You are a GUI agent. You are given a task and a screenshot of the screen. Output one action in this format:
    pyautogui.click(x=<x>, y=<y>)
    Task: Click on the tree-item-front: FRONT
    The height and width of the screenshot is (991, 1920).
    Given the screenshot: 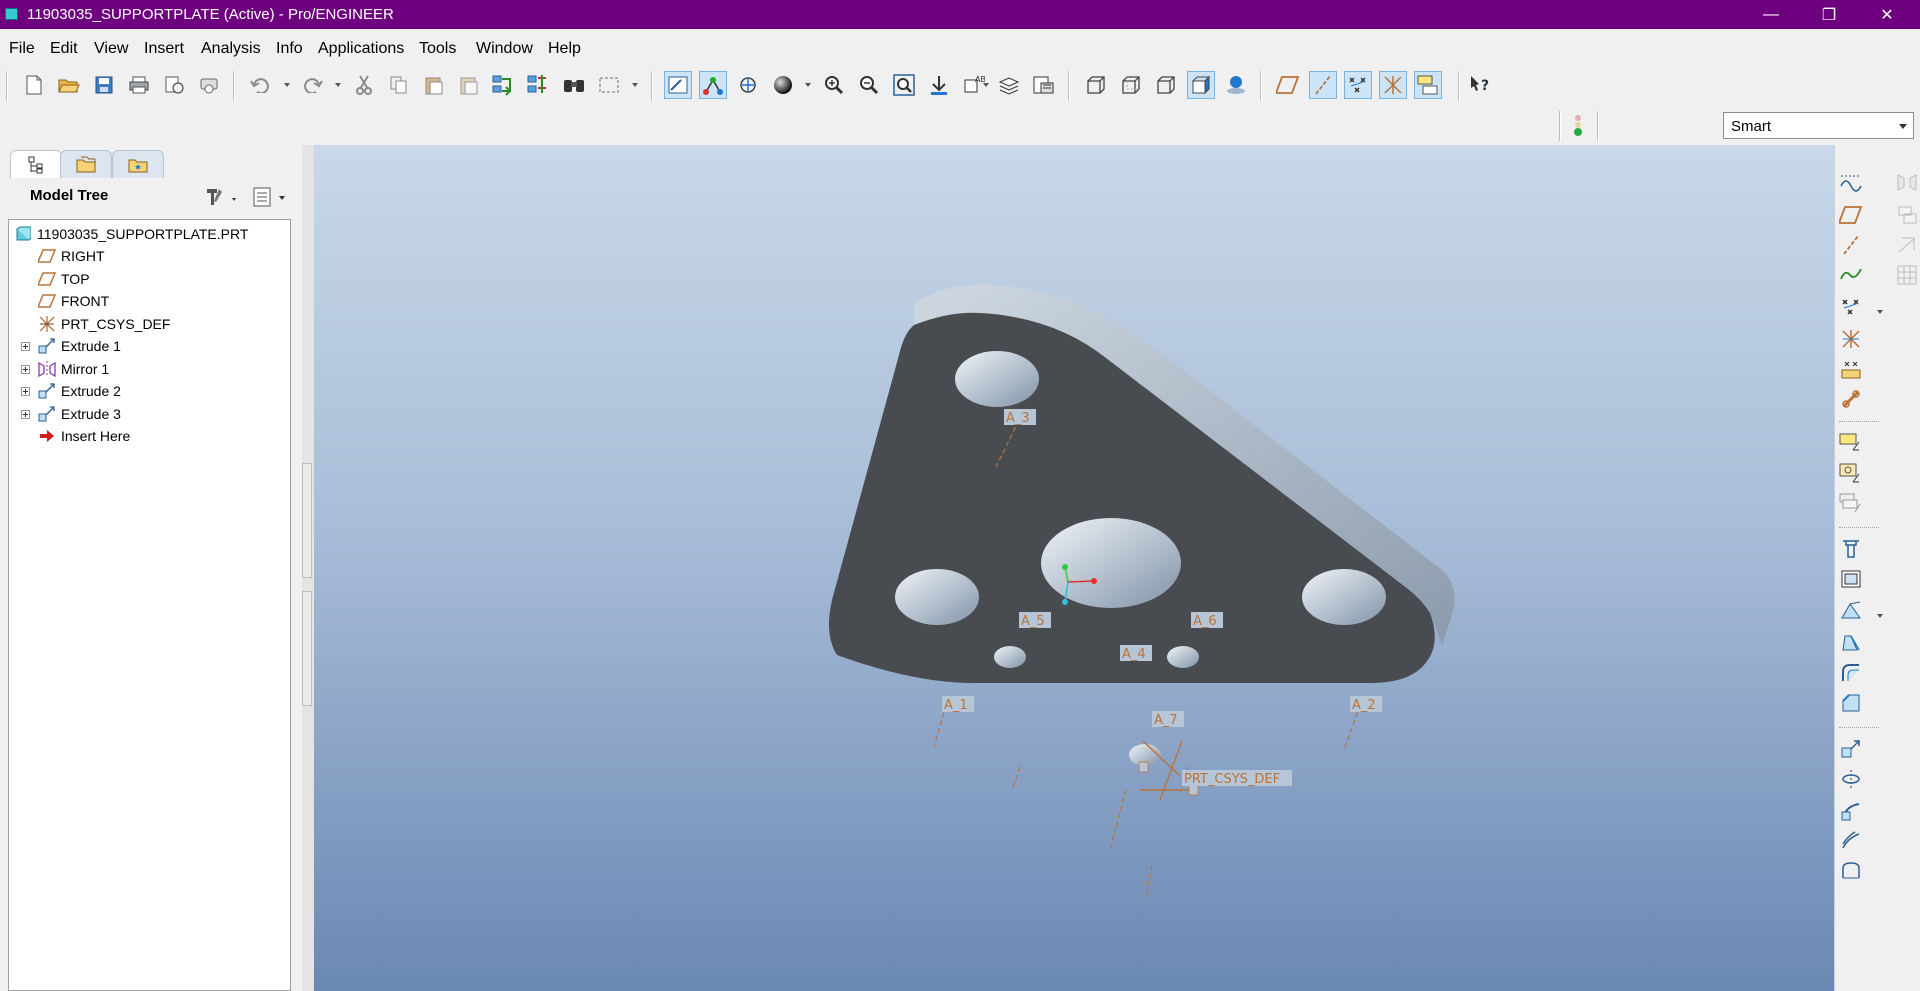 What is the action you would take?
    pyautogui.click(x=73, y=301)
    